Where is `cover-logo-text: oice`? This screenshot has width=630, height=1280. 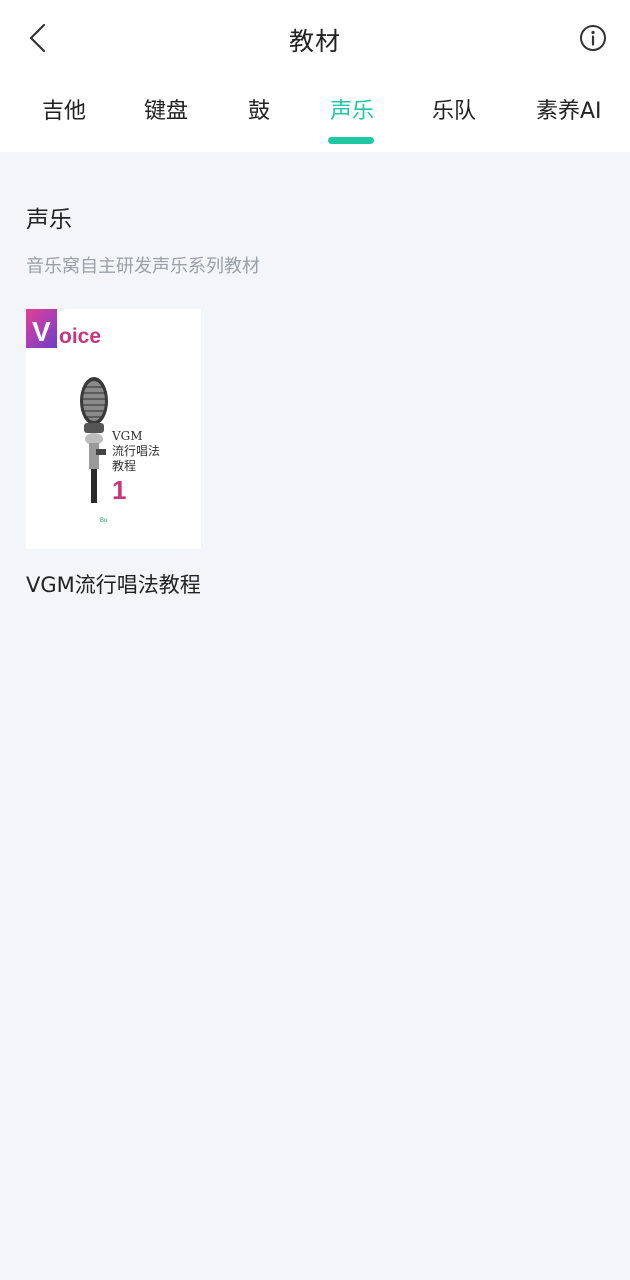
cover-logo-text: oice is located at coordinates (80, 336).